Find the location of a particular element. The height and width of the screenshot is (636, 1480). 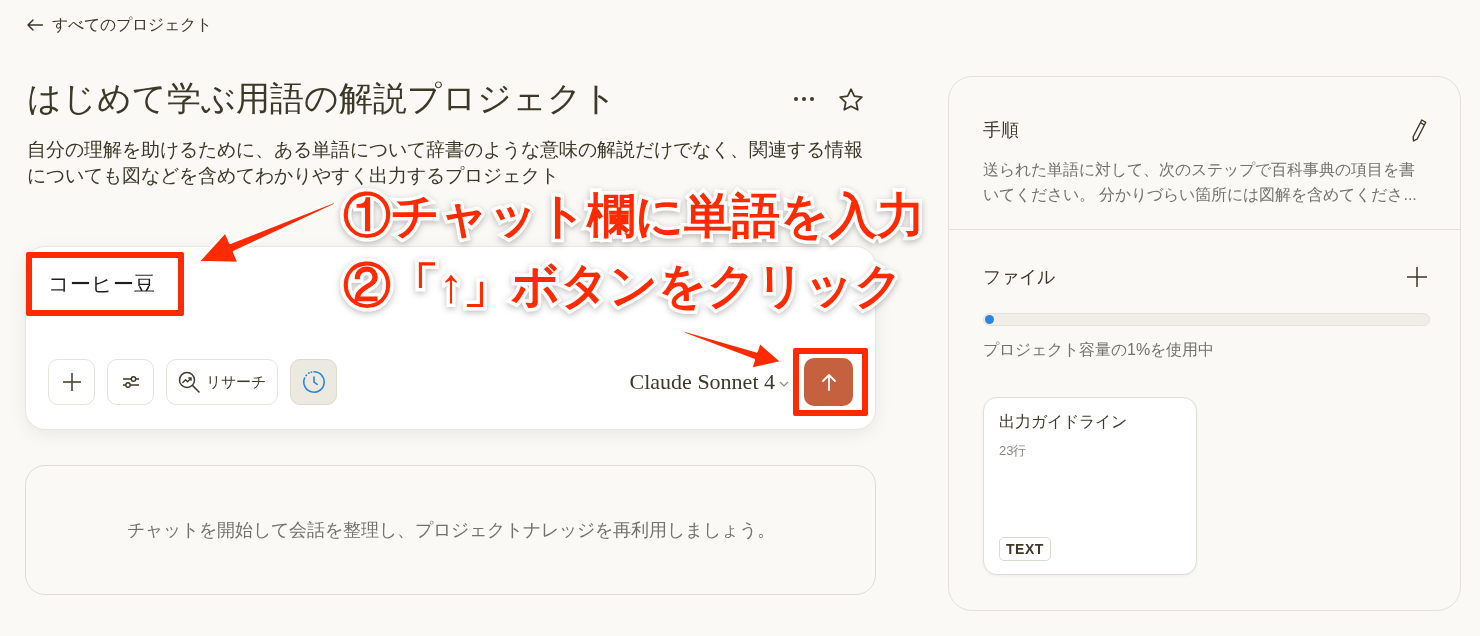

ellipsis-icon is located at coordinates (804, 99).